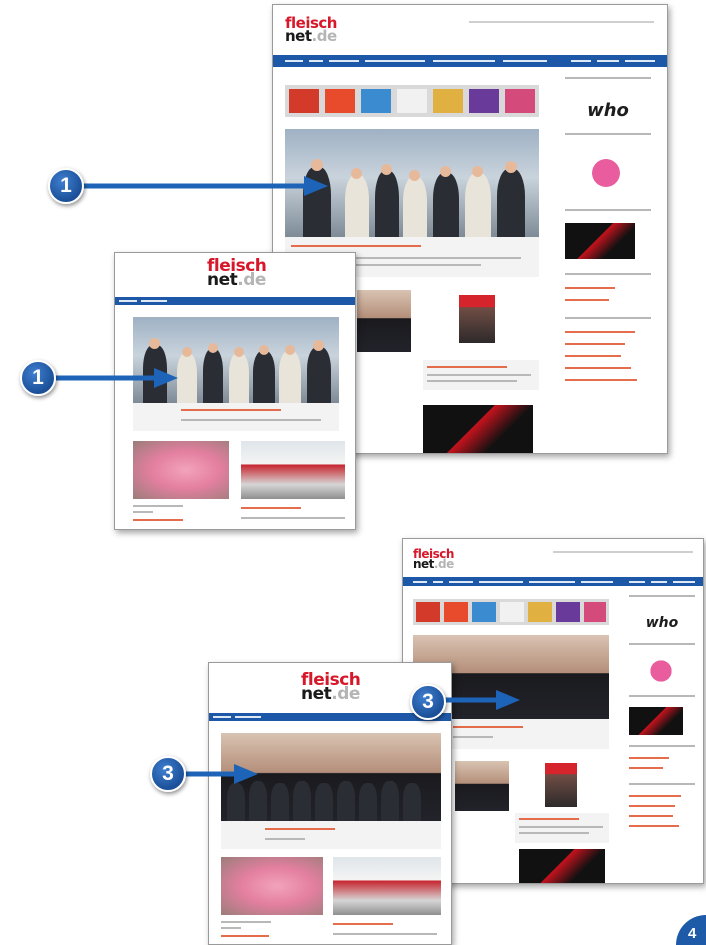 The width and height of the screenshot is (706, 945). What do you see at coordinates (221, 774) in the screenshot?
I see `callout-arrow-3b` at bounding box center [221, 774].